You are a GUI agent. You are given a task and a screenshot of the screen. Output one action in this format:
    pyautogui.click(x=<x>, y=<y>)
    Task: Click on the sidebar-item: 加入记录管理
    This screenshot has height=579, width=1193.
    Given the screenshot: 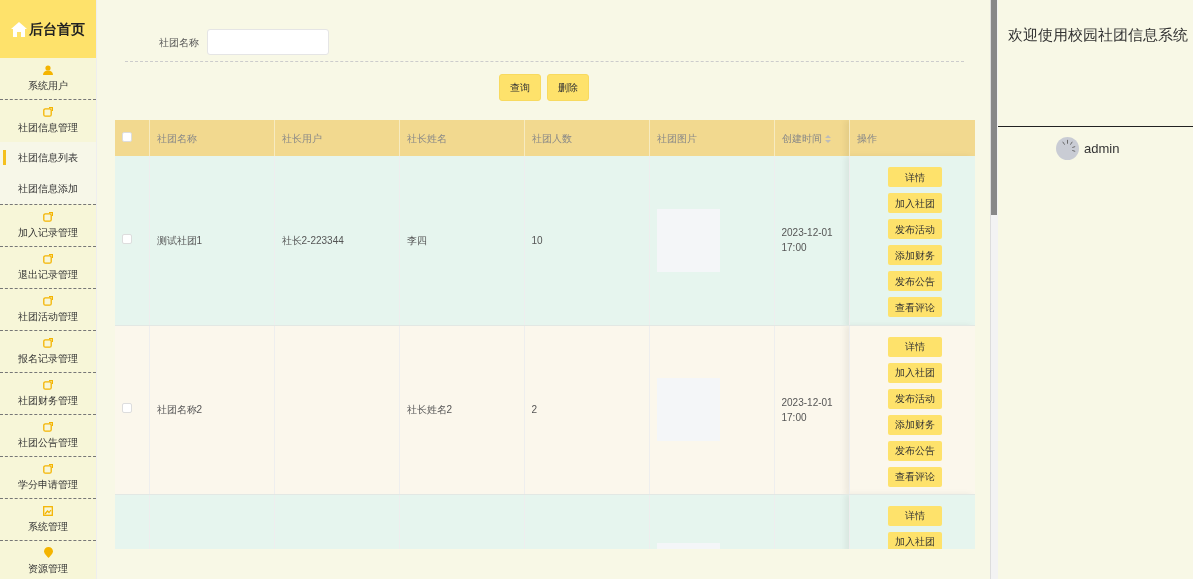 What is the action you would take?
    pyautogui.click(x=48, y=232)
    